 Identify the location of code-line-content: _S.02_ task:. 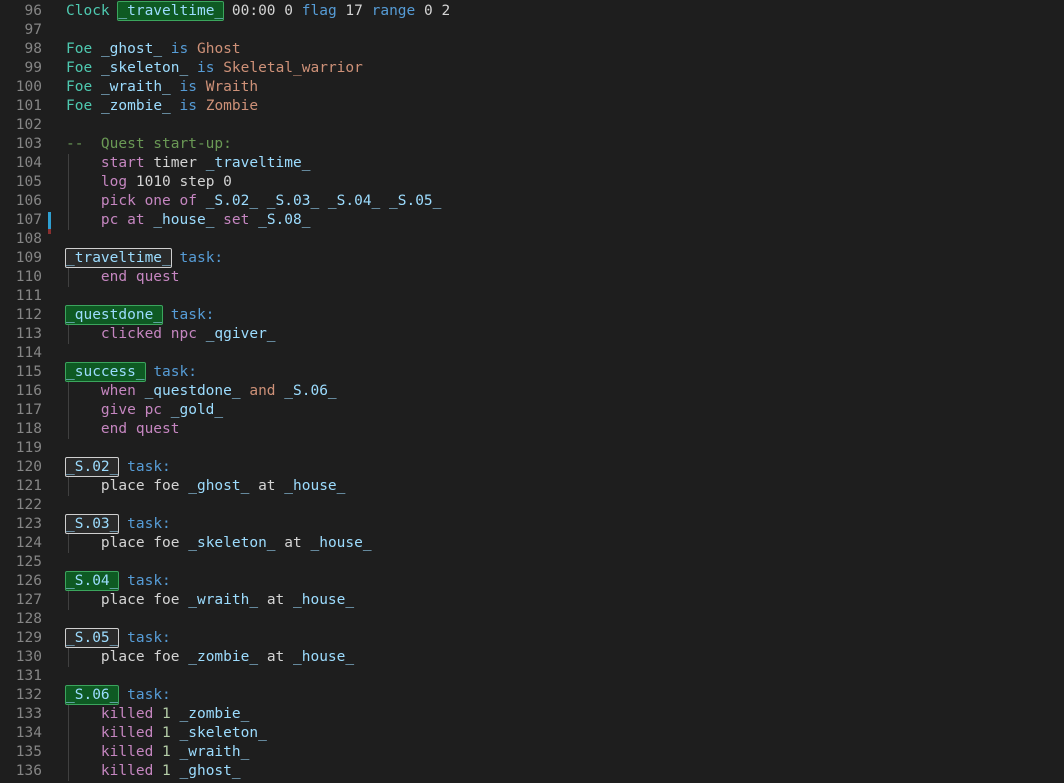
(117, 467).